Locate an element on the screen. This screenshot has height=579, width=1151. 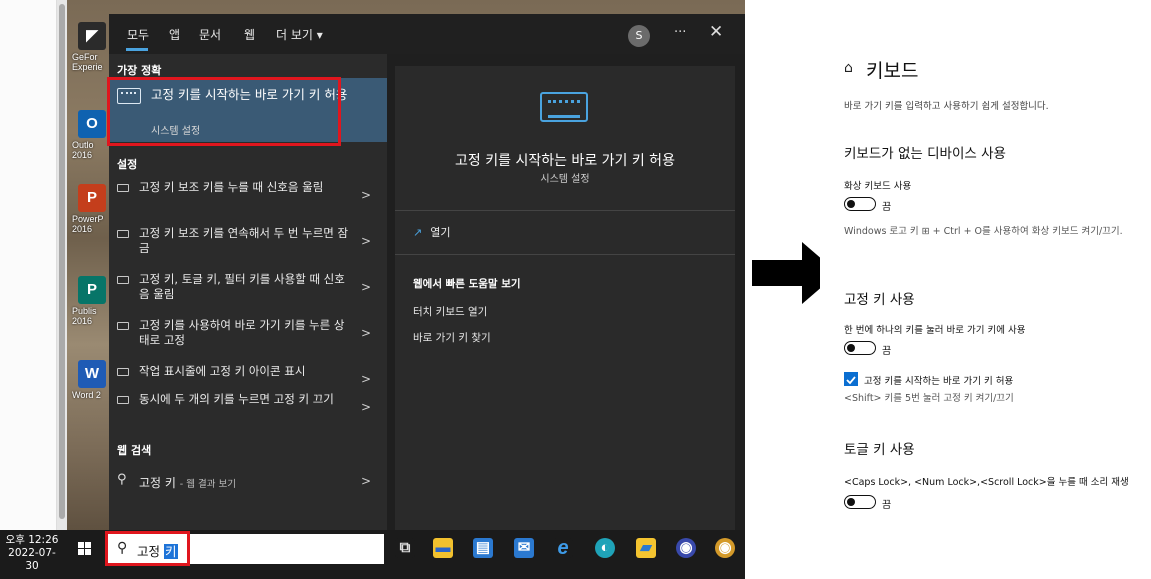
outlook-icon: O is located at coordinates (92, 124).